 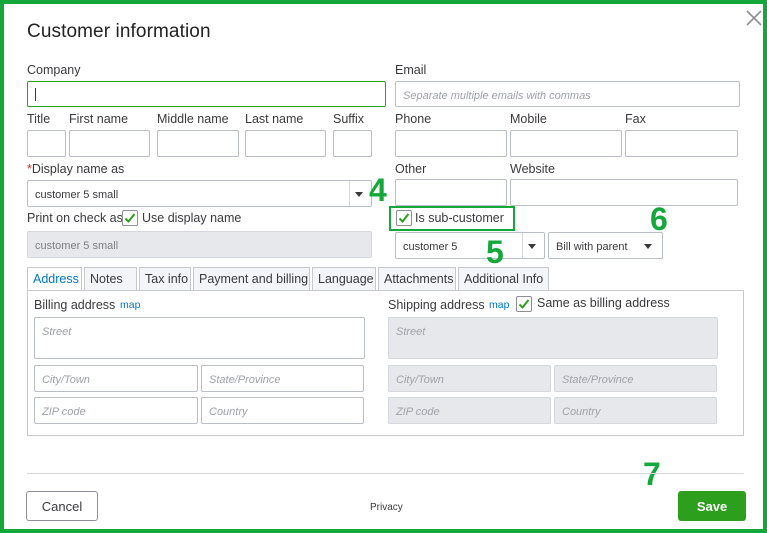 I want to click on shipping-zip-input: ZIP code, so click(x=469, y=410).